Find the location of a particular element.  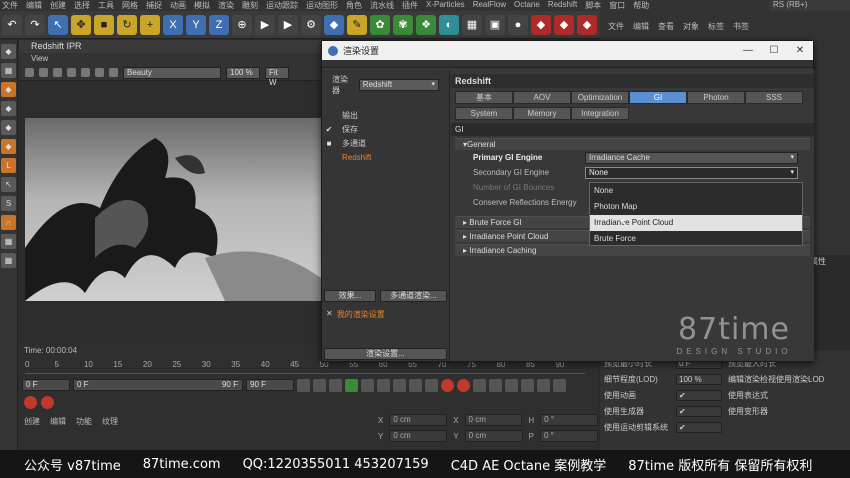

menu-item: 工具 is located at coordinates (106, 5).